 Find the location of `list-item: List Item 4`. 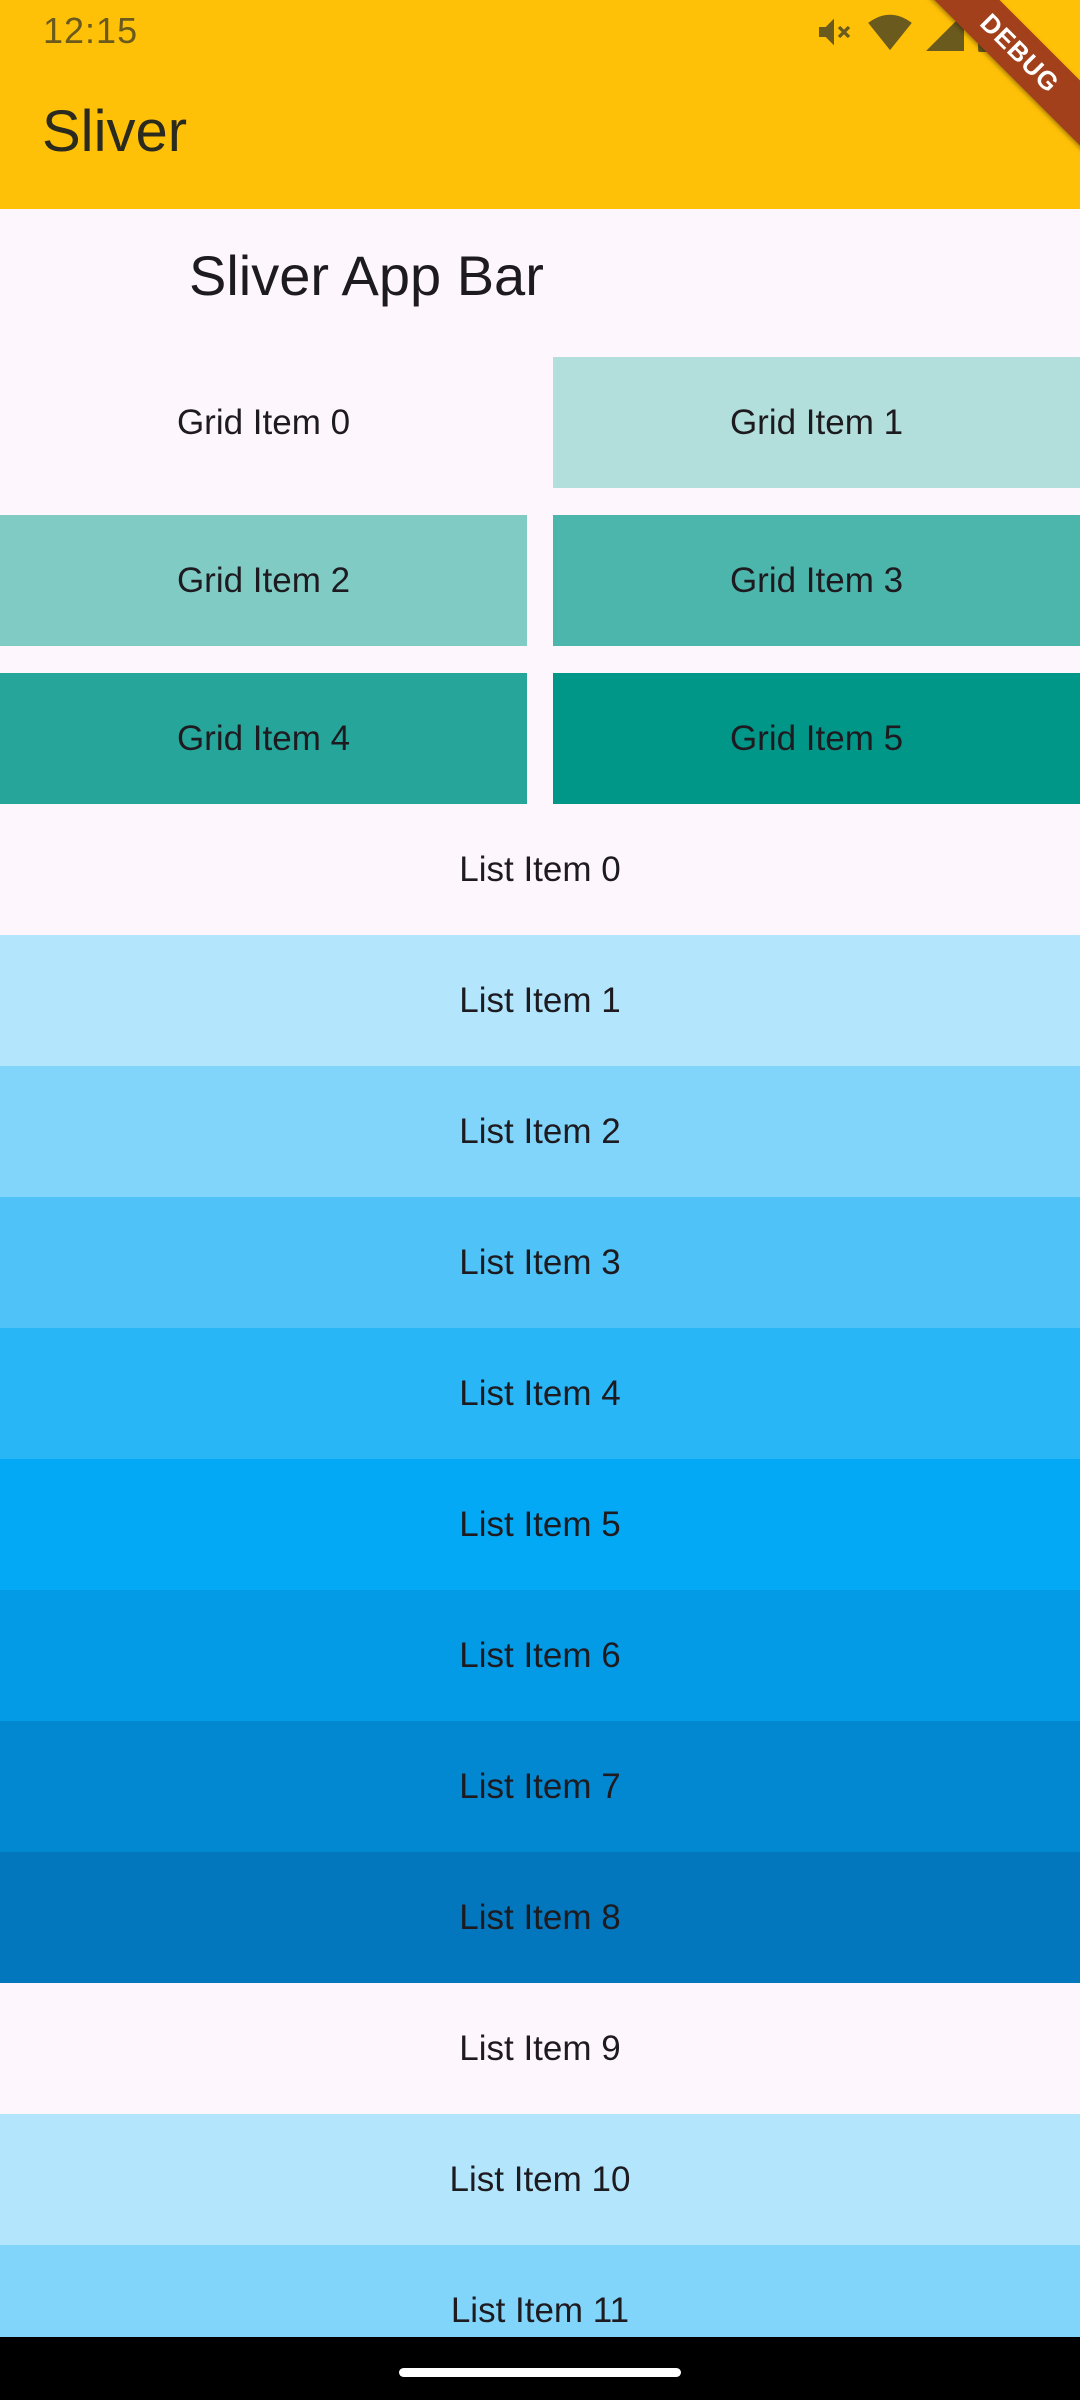

list-item: List Item 4 is located at coordinates (540, 1393).